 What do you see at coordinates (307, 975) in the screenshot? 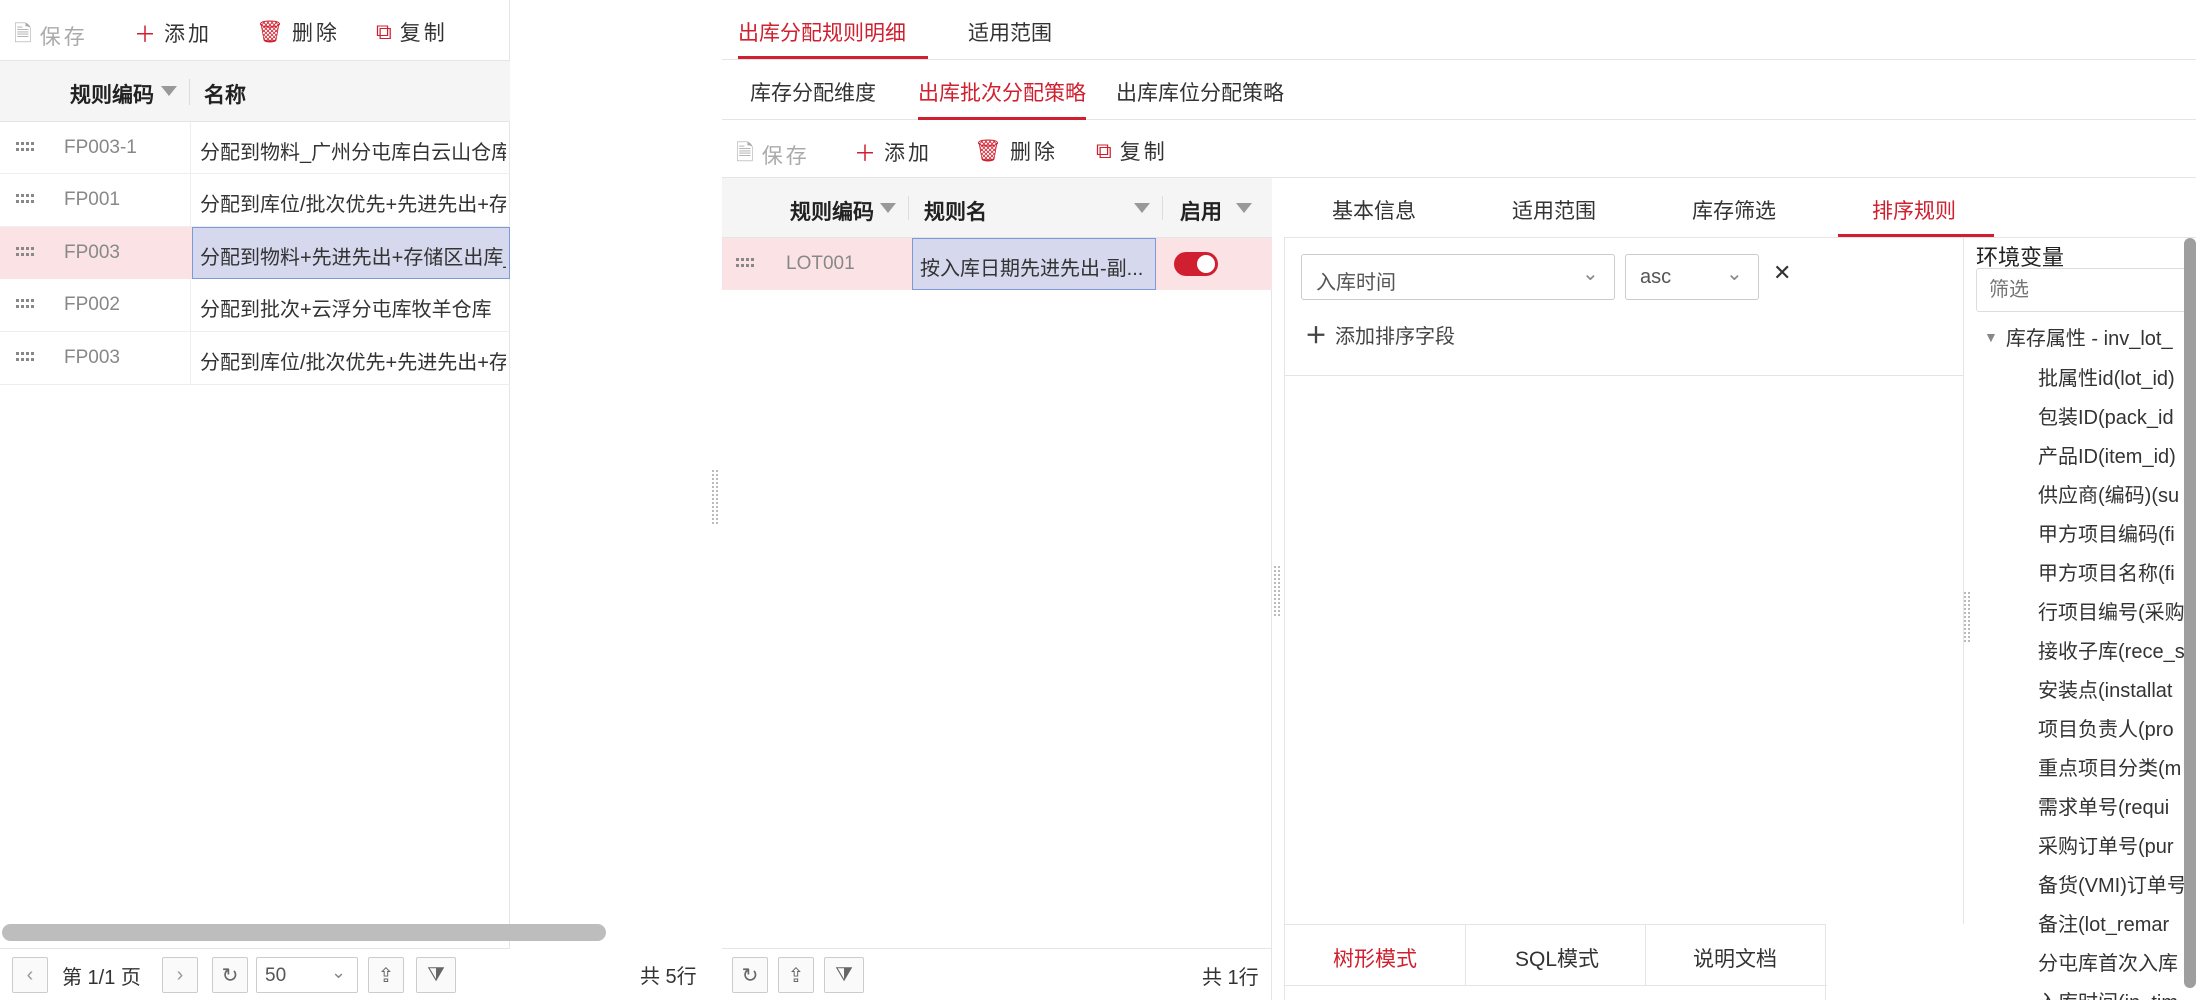
I see `page-size-select: 50 ⌄` at bounding box center [307, 975].